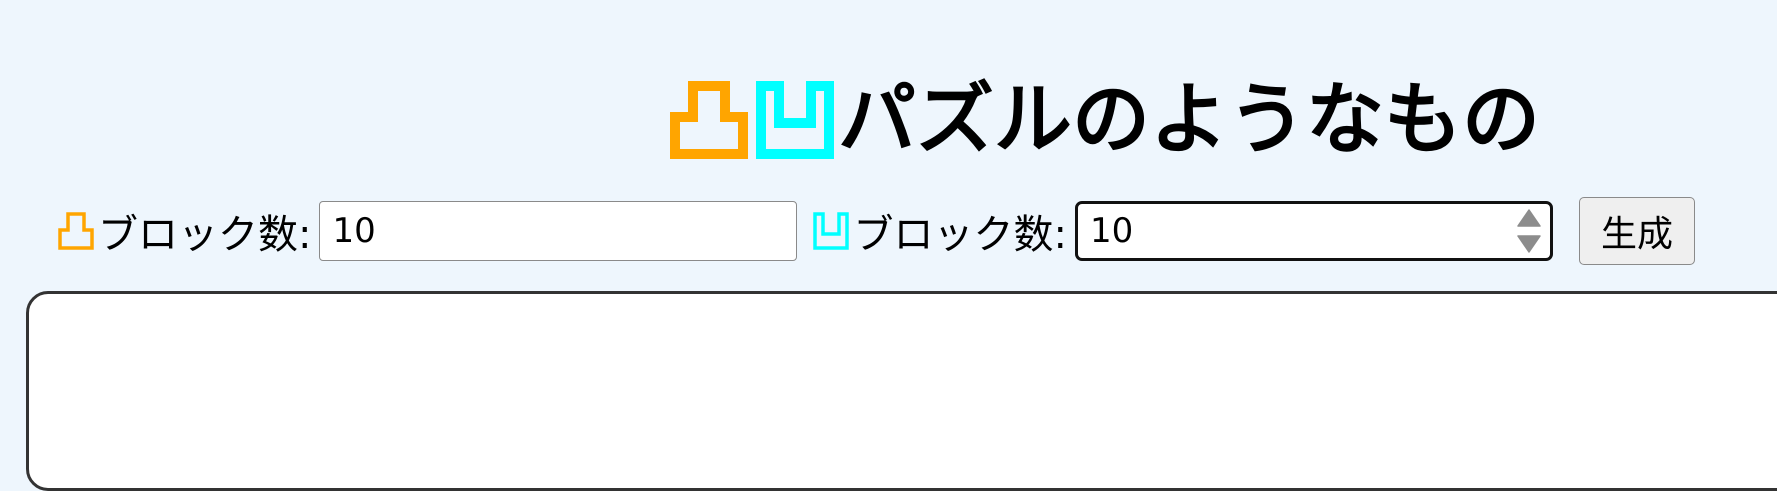 Image resolution: width=1777 pixels, height=491 pixels. Describe the element at coordinates (205, 235) in the screenshot. I see `convex-count-label: ブロック数:` at that location.